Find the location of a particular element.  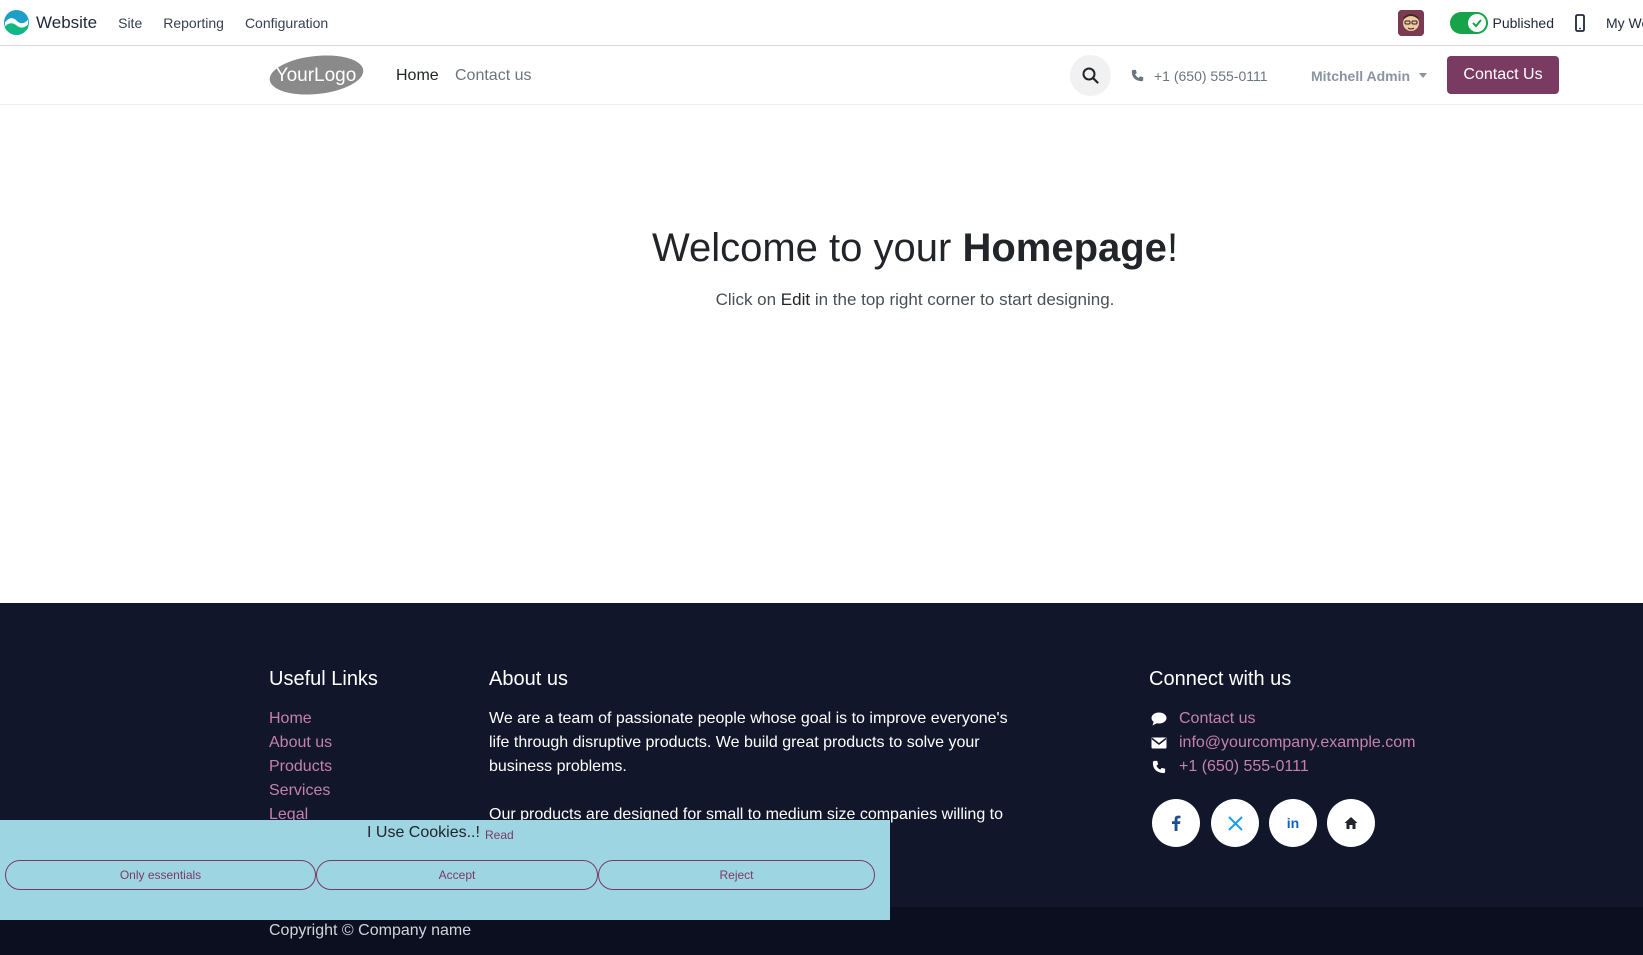

logo-text: YourLogo is located at coordinates (316, 75).